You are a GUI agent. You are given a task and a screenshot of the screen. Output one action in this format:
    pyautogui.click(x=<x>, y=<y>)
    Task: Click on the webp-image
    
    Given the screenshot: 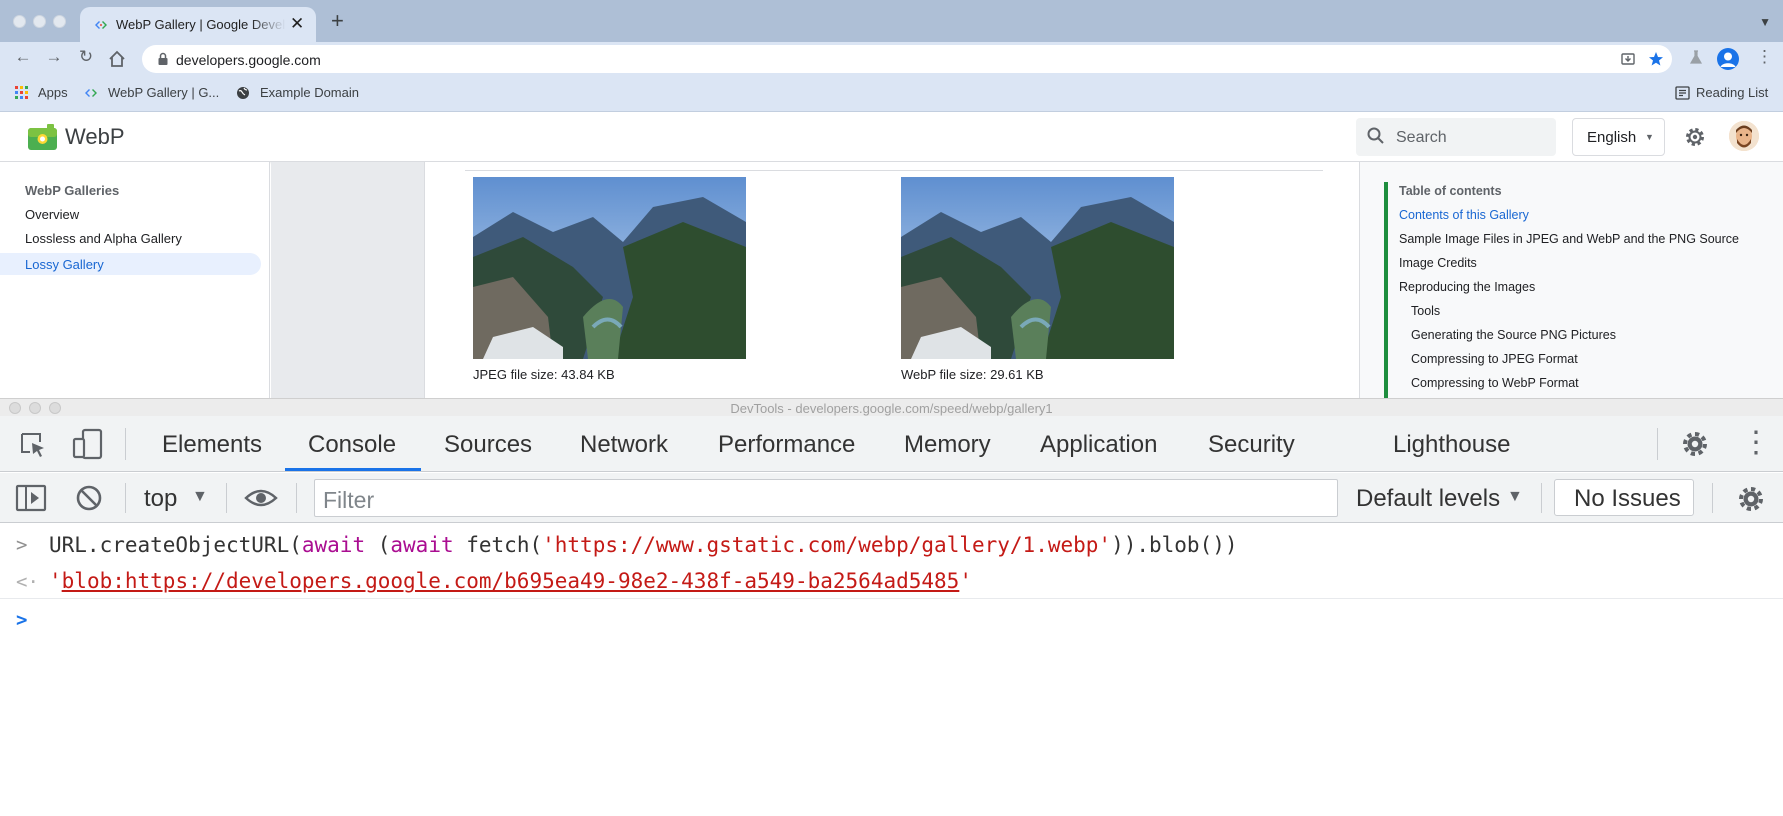 What is the action you would take?
    pyautogui.click(x=1037, y=268)
    